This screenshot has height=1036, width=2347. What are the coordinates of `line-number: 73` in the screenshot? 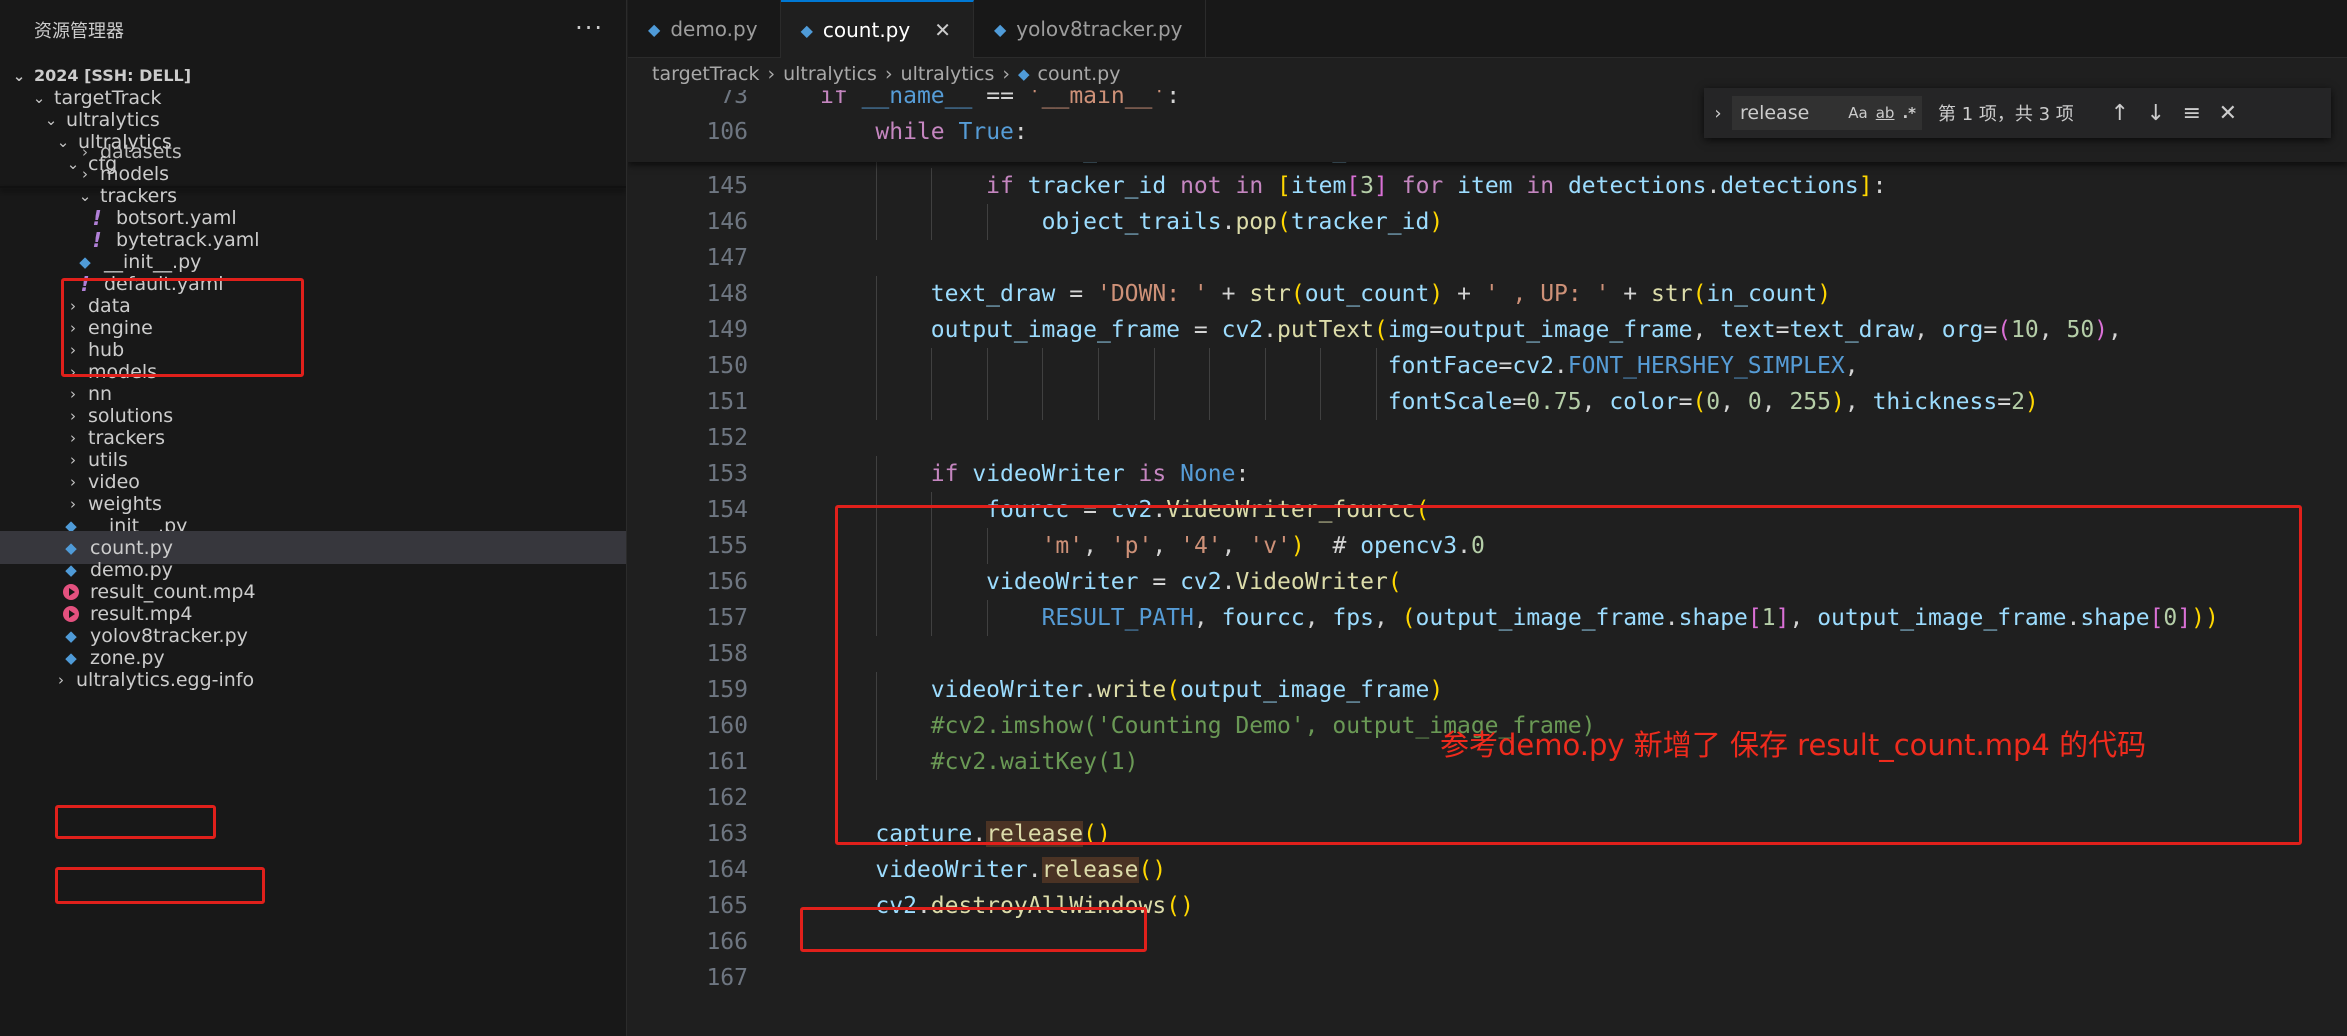 It's located at (734, 99).